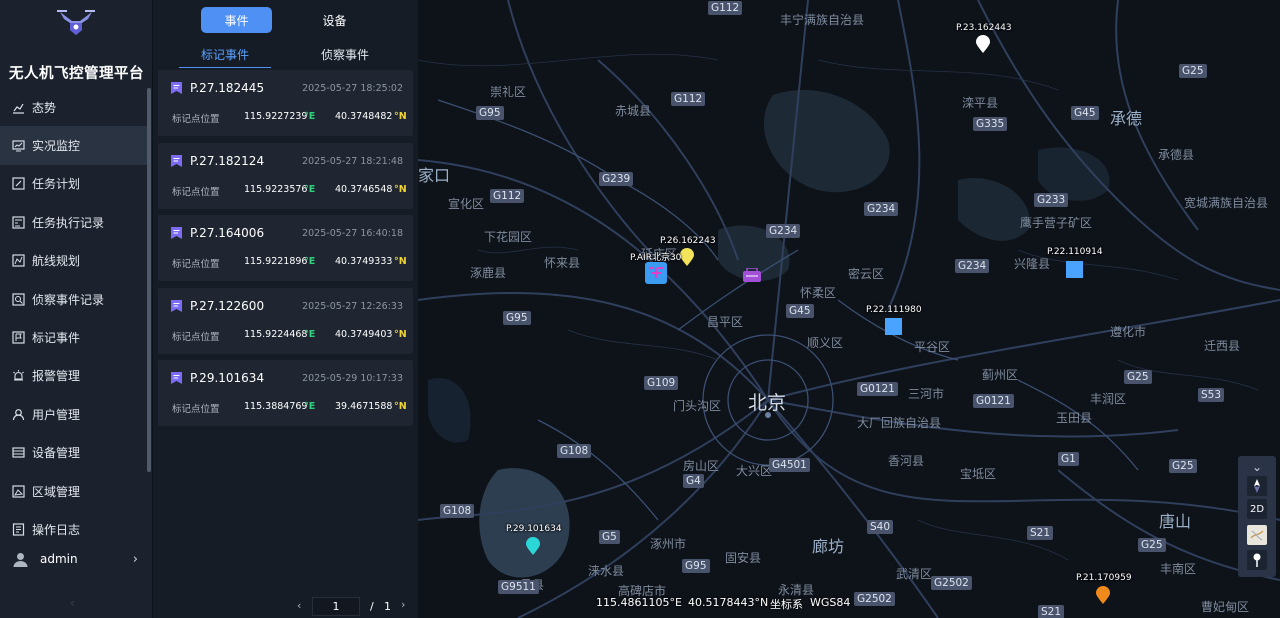 The image size is (1280, 618). Describe the element at coordinates (276, 116) in the screenshot. I see `event-longitude: 115.9227239` at that location.